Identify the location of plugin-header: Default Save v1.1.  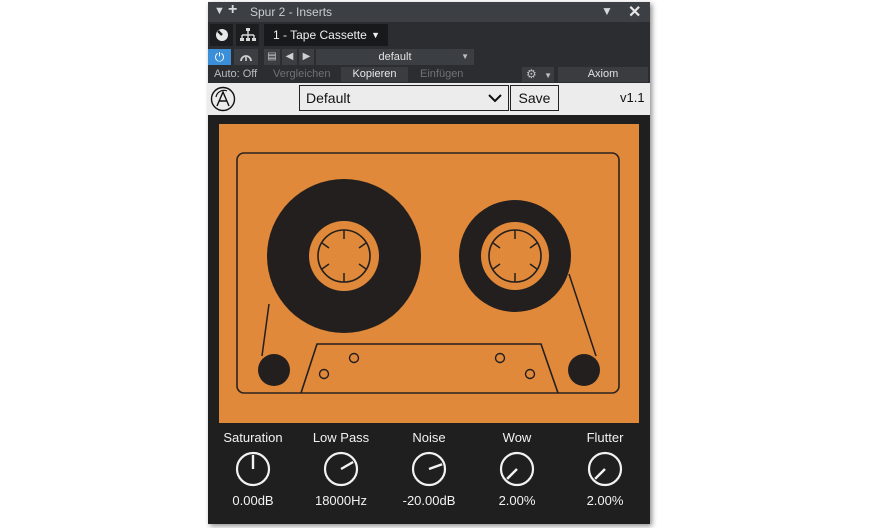
(429, 99).